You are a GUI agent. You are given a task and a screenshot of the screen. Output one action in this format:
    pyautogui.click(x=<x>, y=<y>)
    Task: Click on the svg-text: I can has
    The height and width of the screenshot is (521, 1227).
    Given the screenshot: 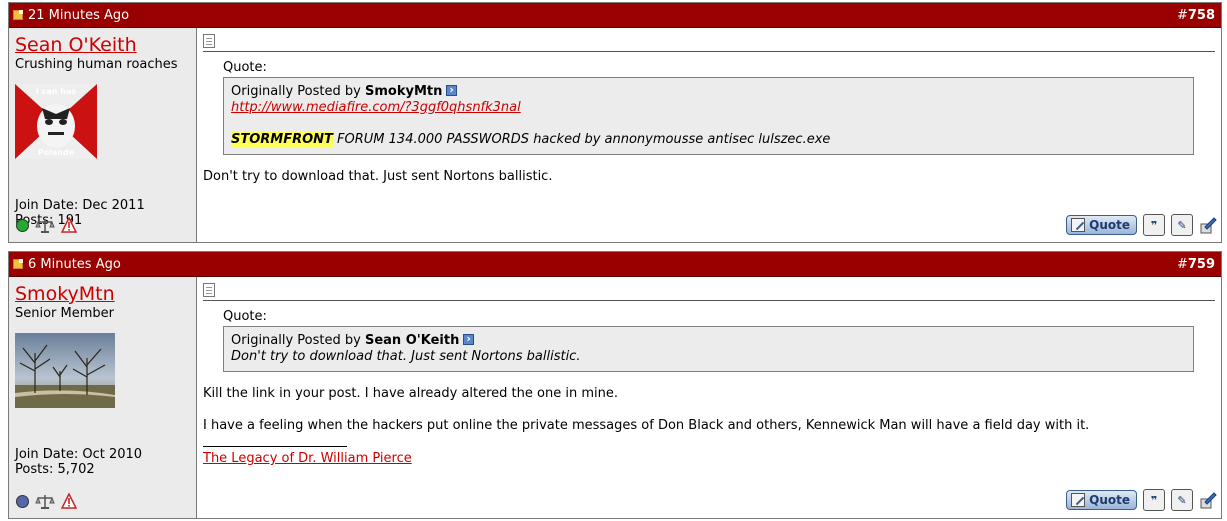 What is the action you would take?
    pyautogui.click(x=56, y=91)
    